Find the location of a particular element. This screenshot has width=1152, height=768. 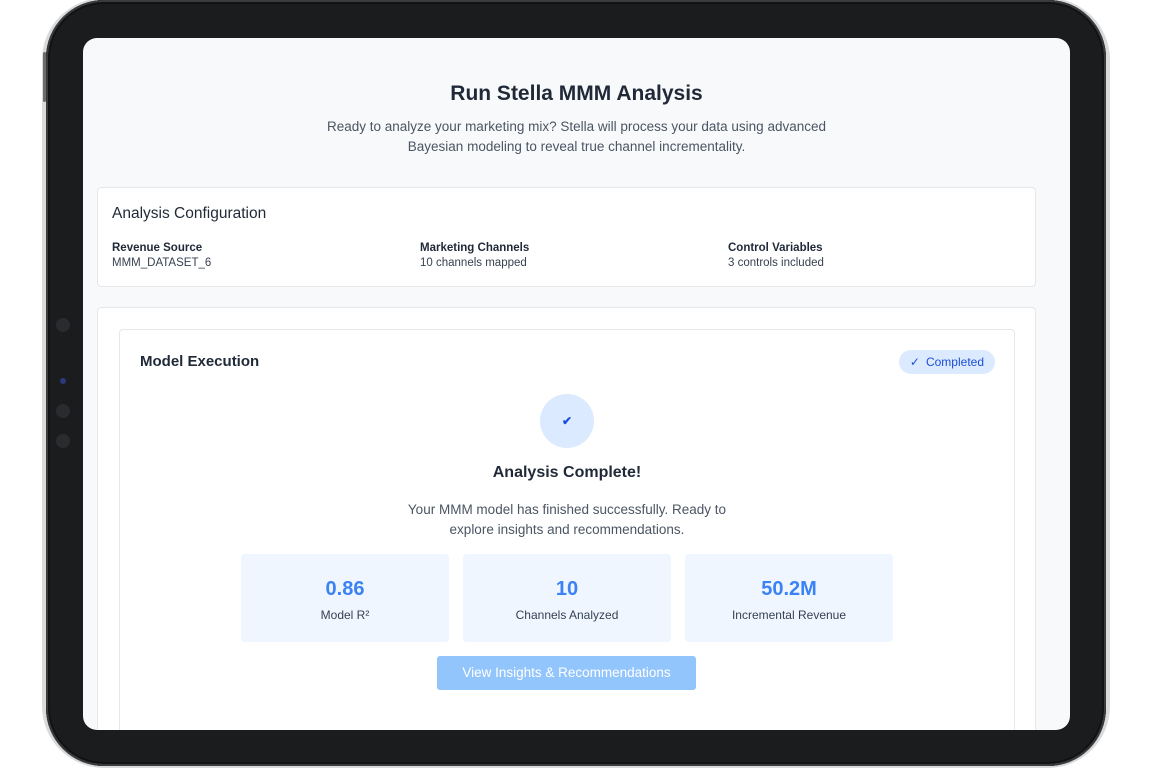

config-label: Revenue Source is located at coordinates (157, 248).